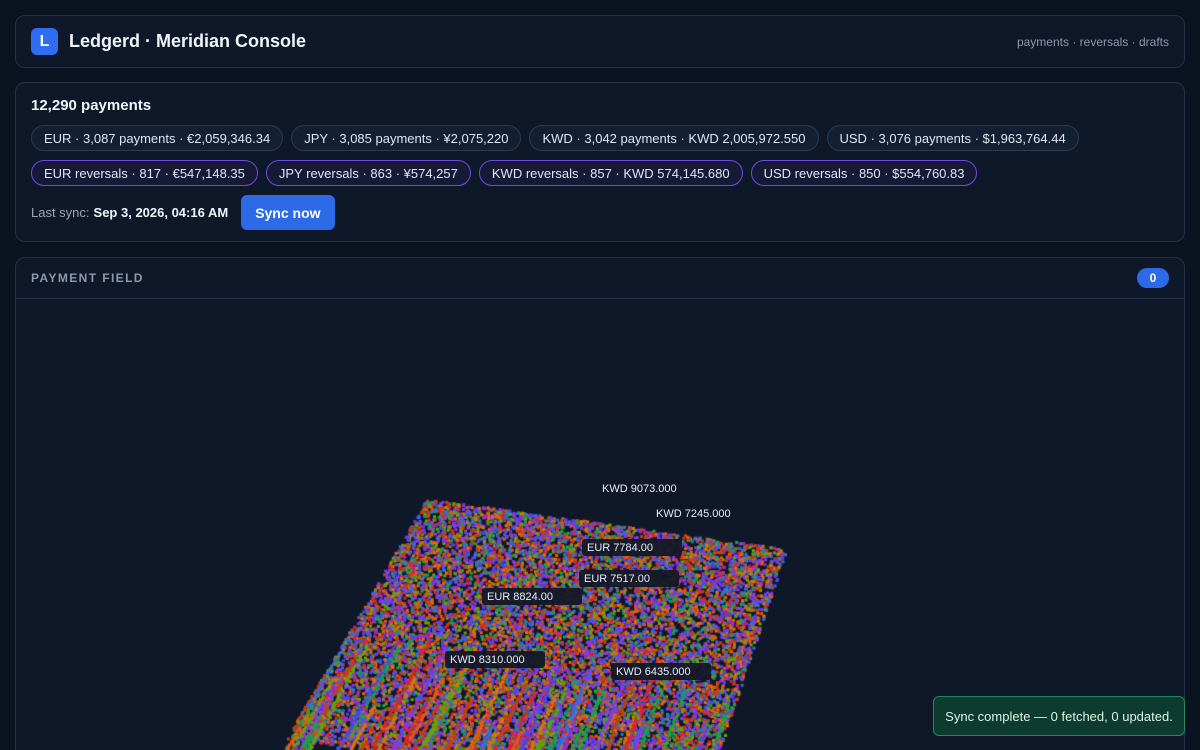 The image size is (1200, 750). Describe the element at coordinates (864, 173) in the screenshot. I see `chip-usd-reversals: USD reversals · 850 · $554,760.83` at that location.